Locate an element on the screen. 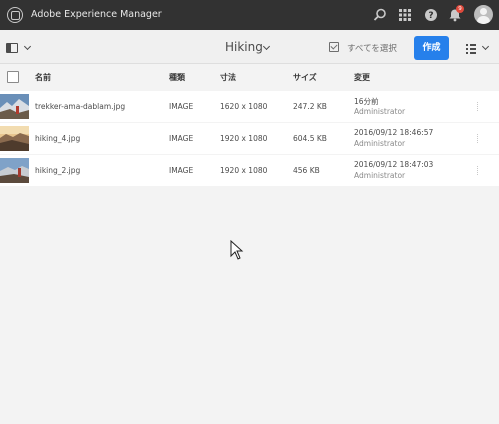 The width and height of the screenshot is (499, 424). column-header-size: サイズ is located at coordinates (305, 77).